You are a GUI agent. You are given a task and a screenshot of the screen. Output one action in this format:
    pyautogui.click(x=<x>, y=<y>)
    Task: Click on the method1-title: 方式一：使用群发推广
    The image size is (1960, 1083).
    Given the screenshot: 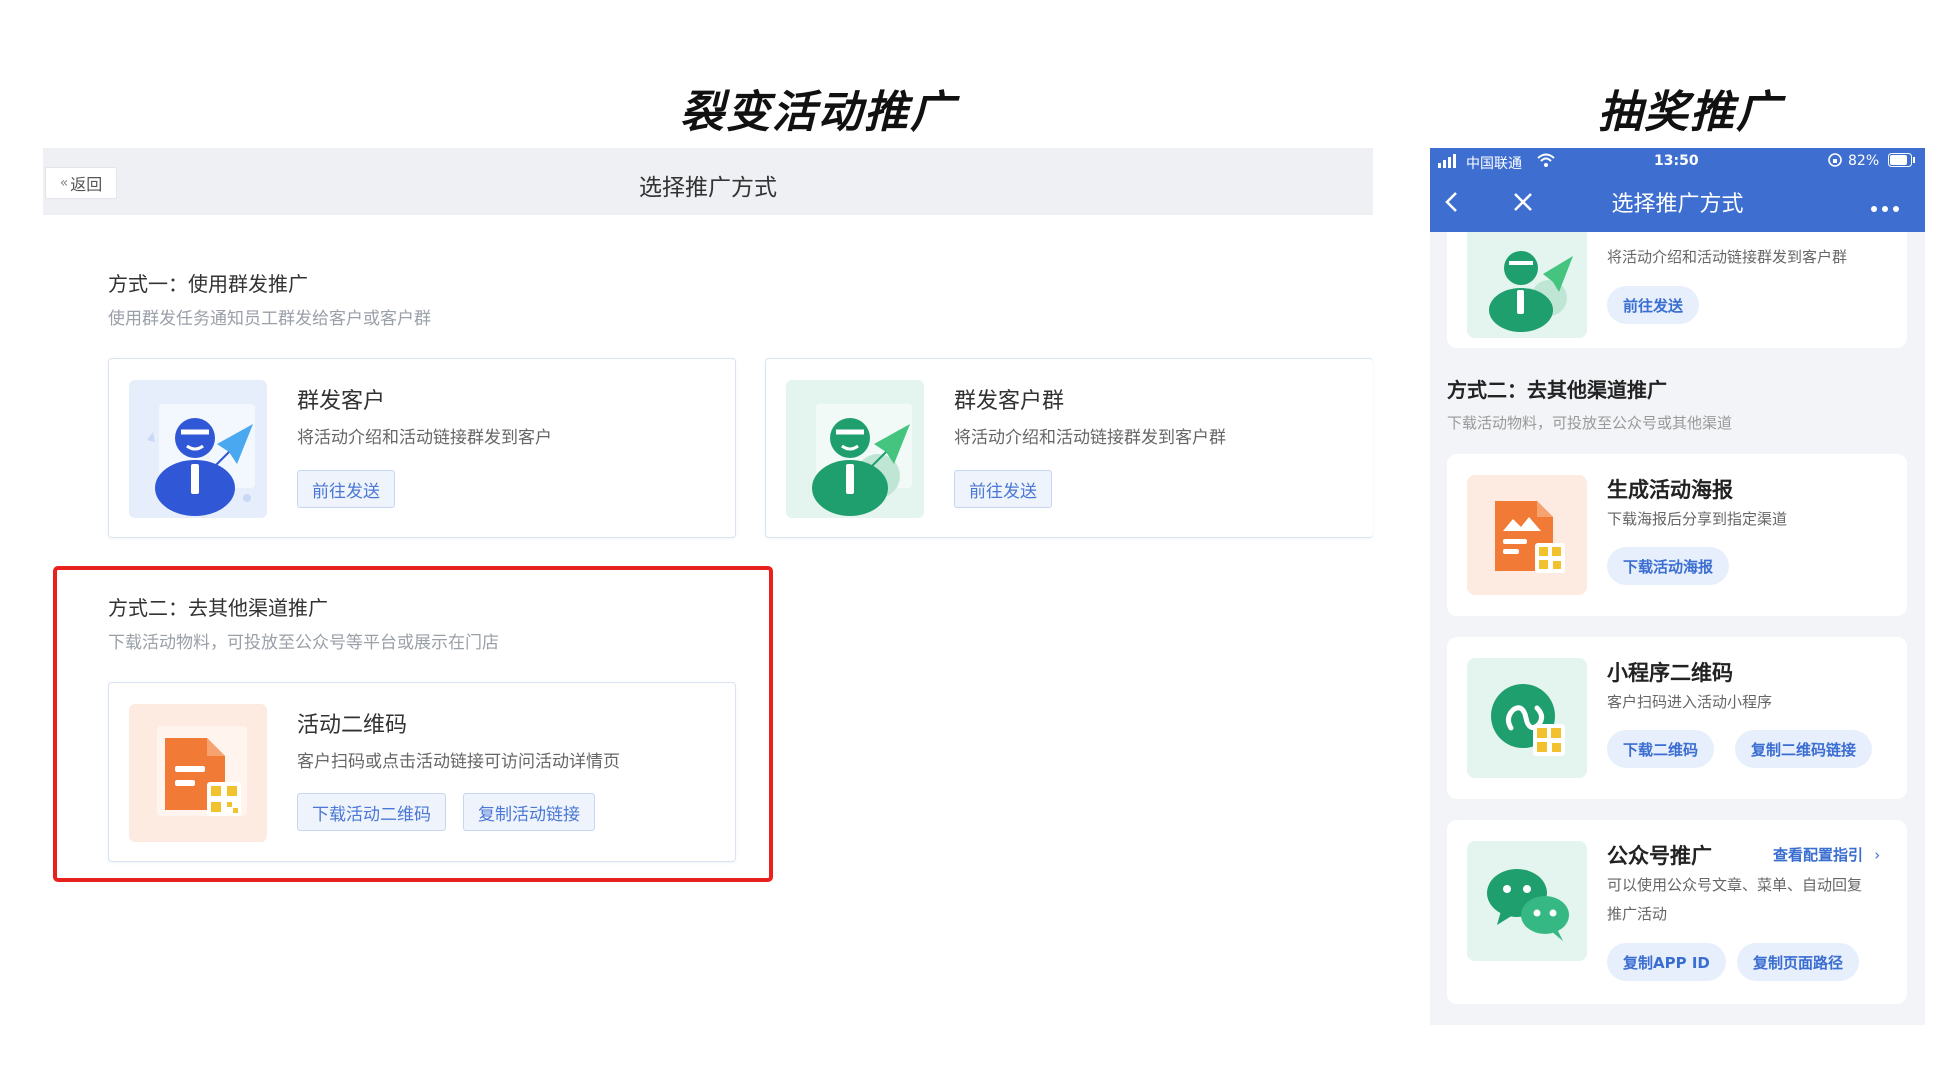 What is the action you would take?
    pyautogui.click(x=208, y=284)
    